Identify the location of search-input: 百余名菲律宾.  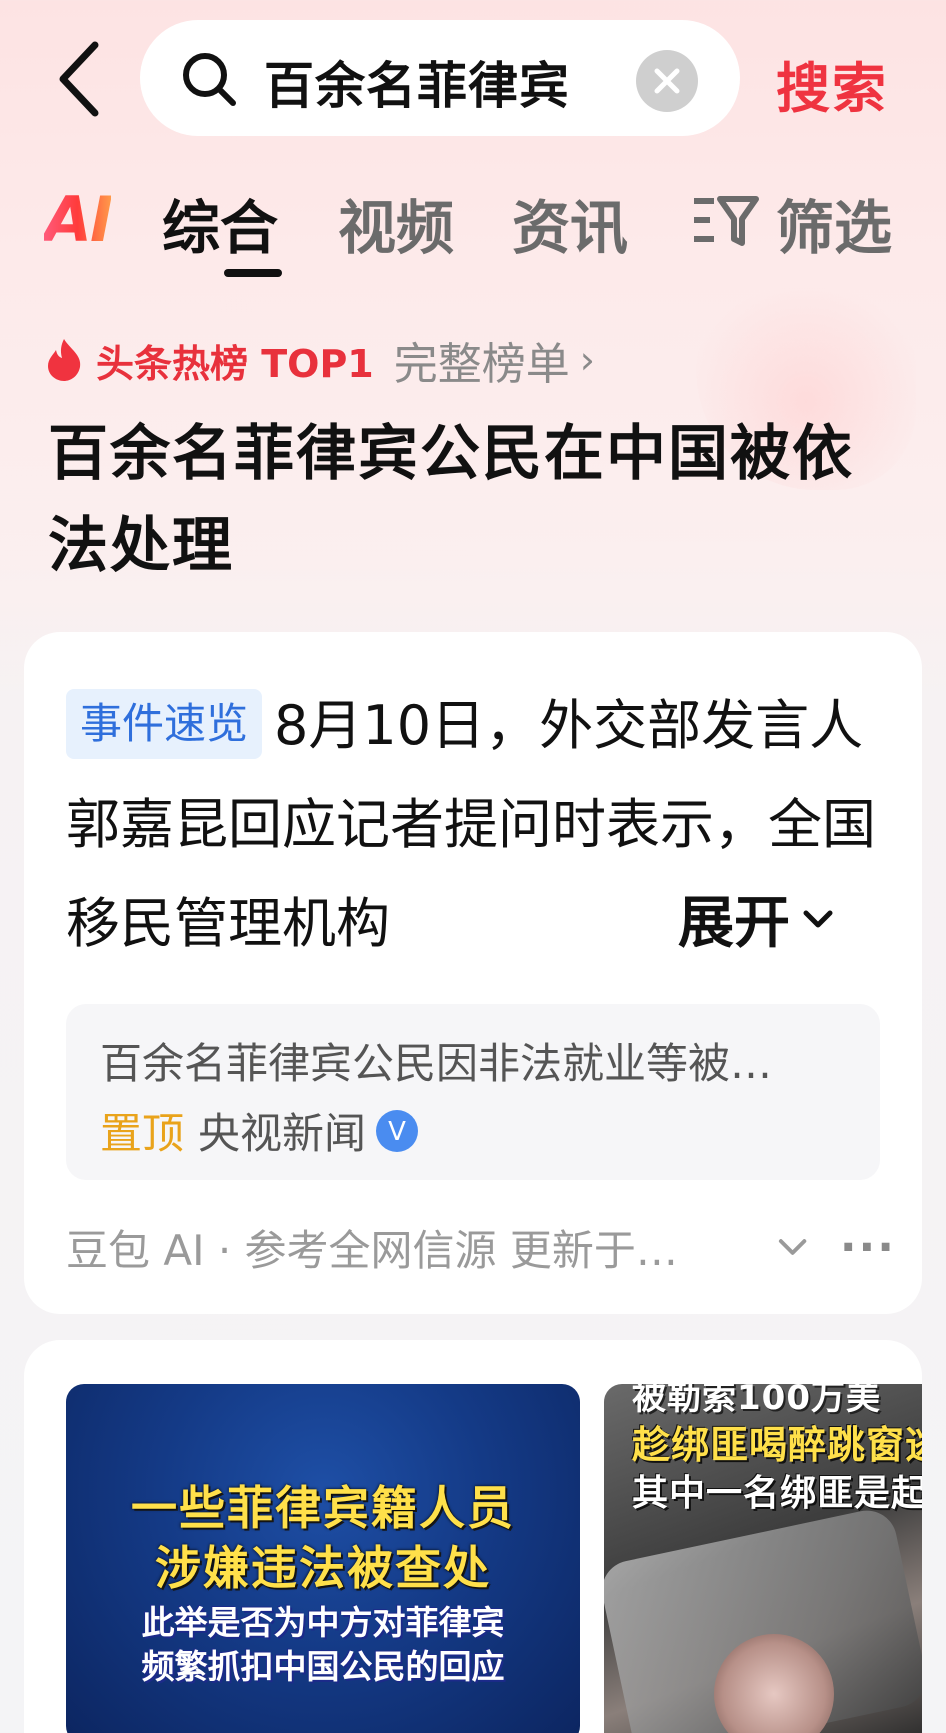
(440, 78).